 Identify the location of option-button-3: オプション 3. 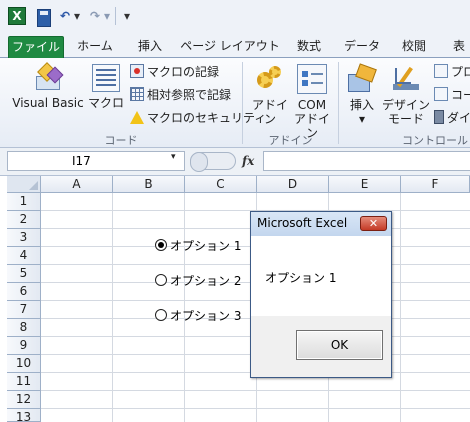
(198, 315).